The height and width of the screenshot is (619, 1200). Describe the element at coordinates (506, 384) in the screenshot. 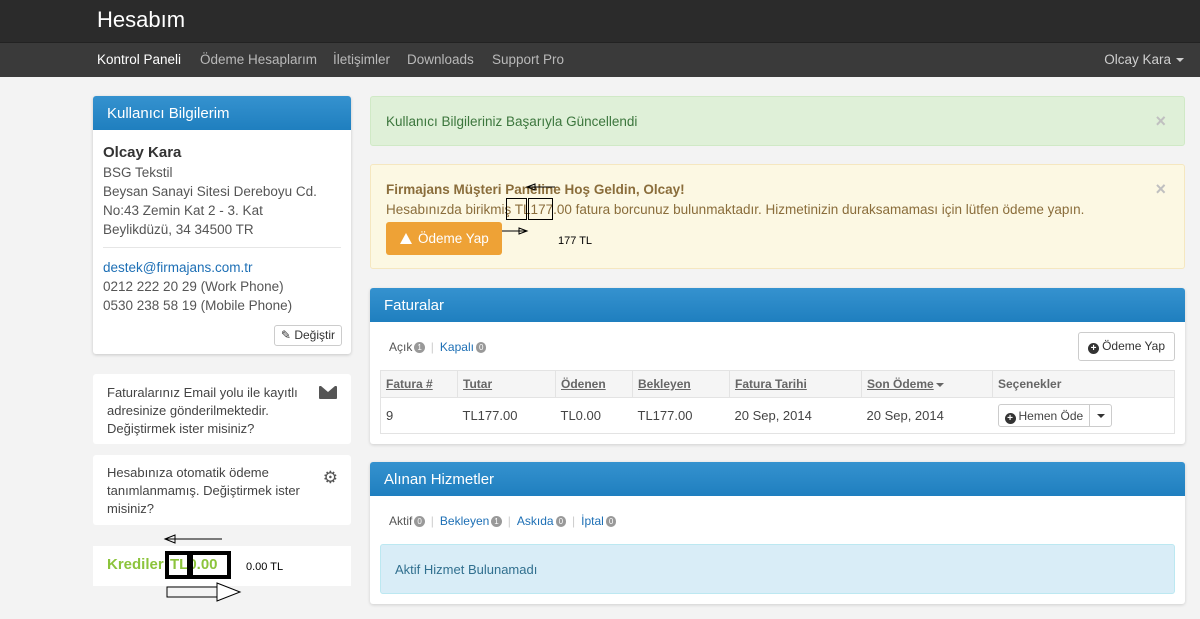

I see `col-tutar: Tutar` at that location.